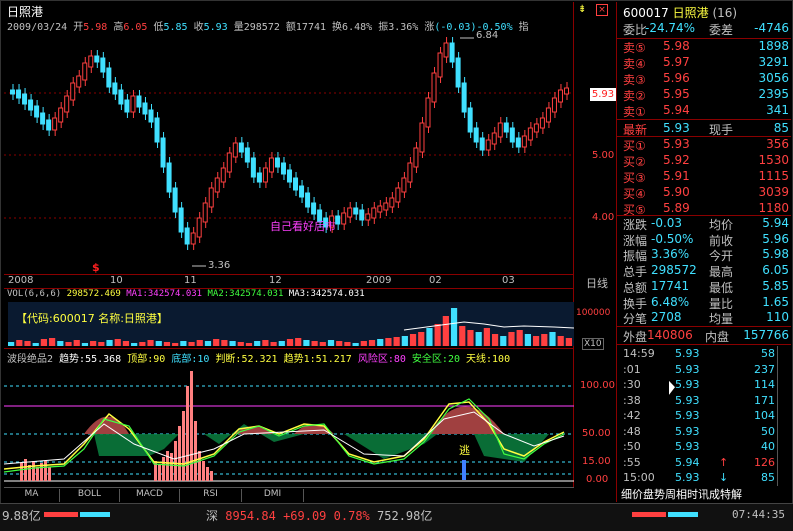  I want to click on tick-scrollbar, so click(782, 416).